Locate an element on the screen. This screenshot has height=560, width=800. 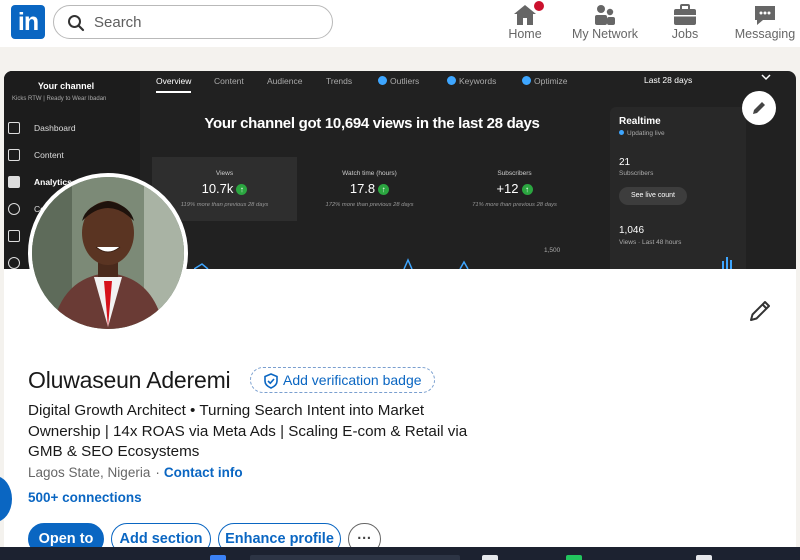
verification-label: Add verification badge is located at coordinates (352, 380).